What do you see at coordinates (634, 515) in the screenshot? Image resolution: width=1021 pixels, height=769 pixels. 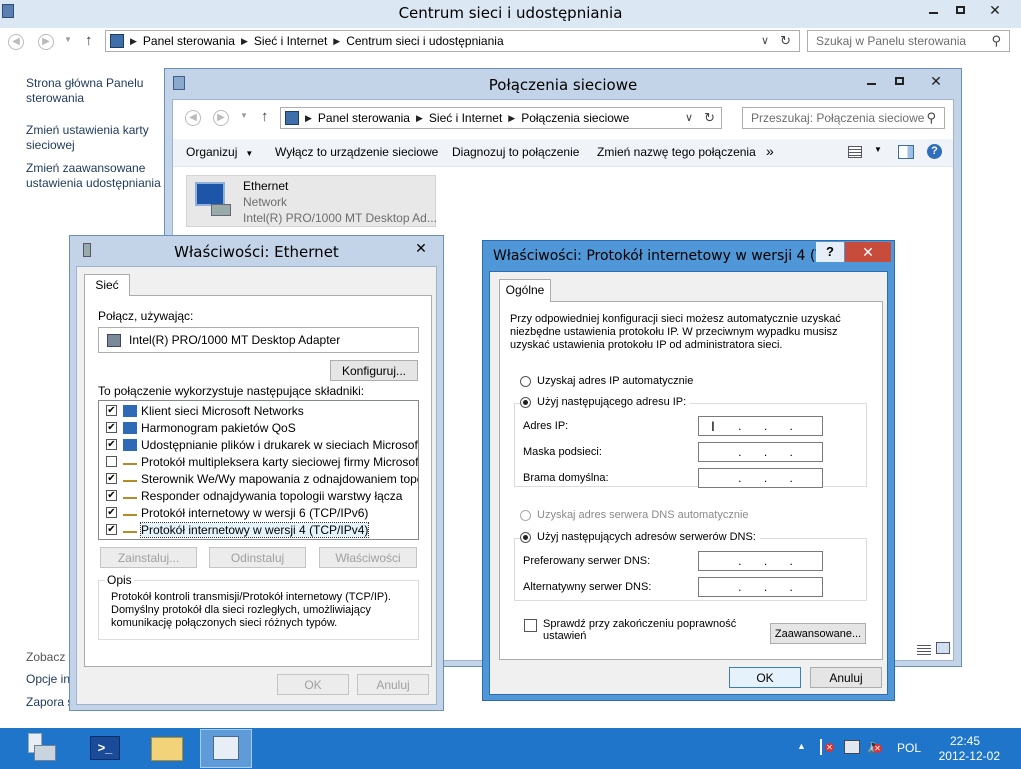 I see `radio-auto-dns: Uzyskaj adres serwera DNS automatycznie` at bounding box center [634, 515].